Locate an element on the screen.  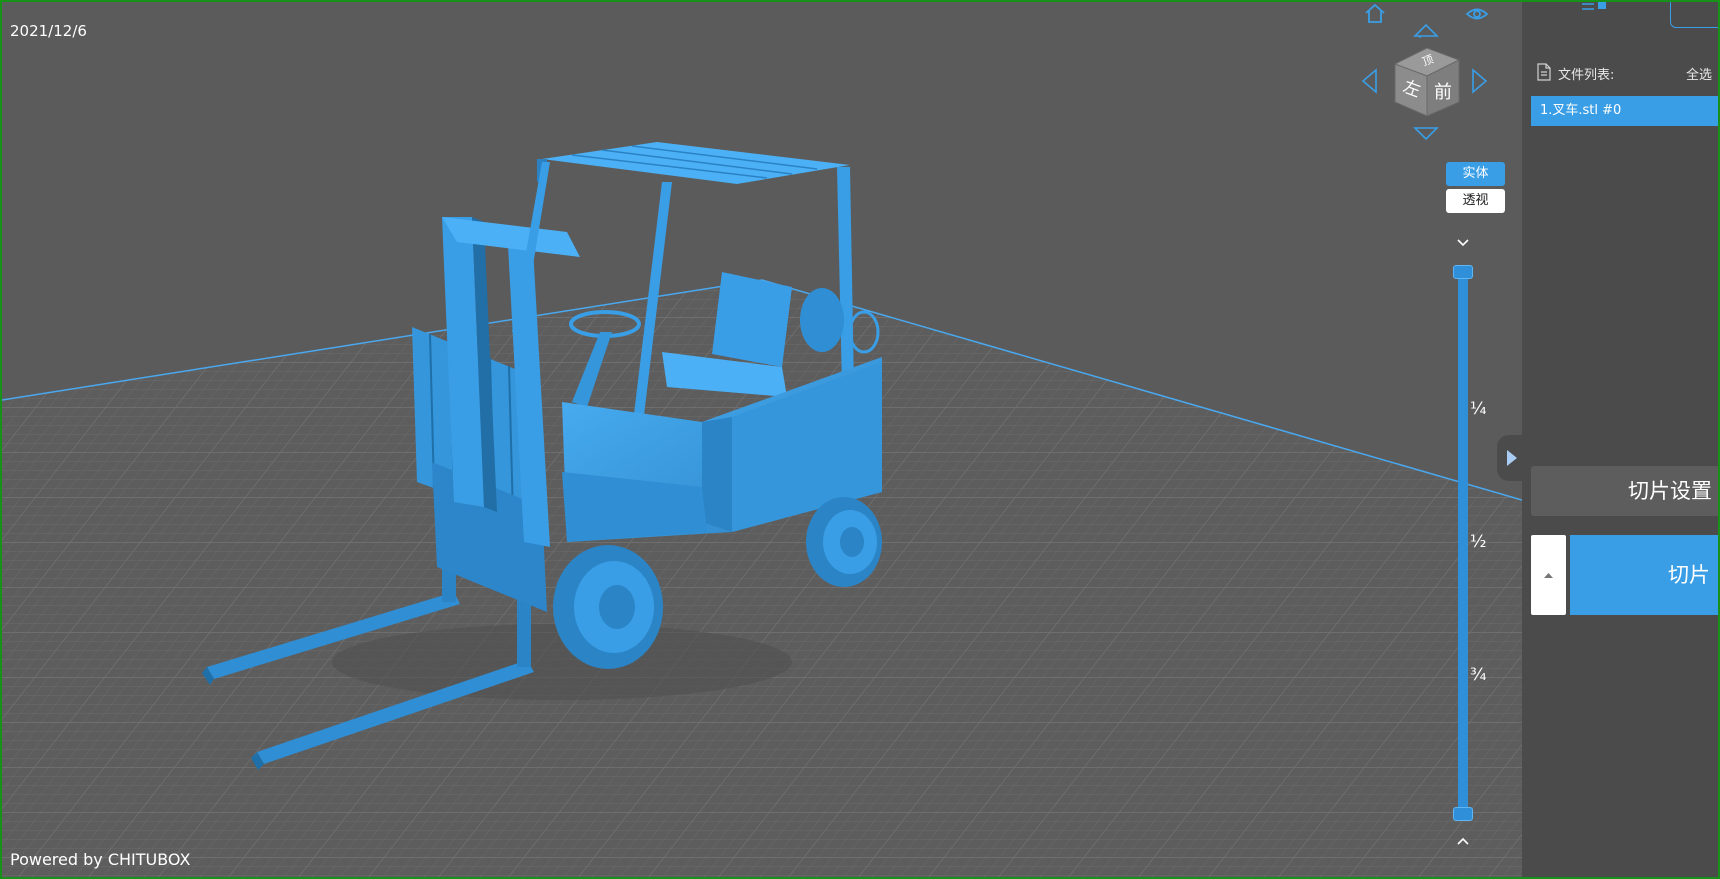
home-view-icon is located at coordinates (1375, 13).